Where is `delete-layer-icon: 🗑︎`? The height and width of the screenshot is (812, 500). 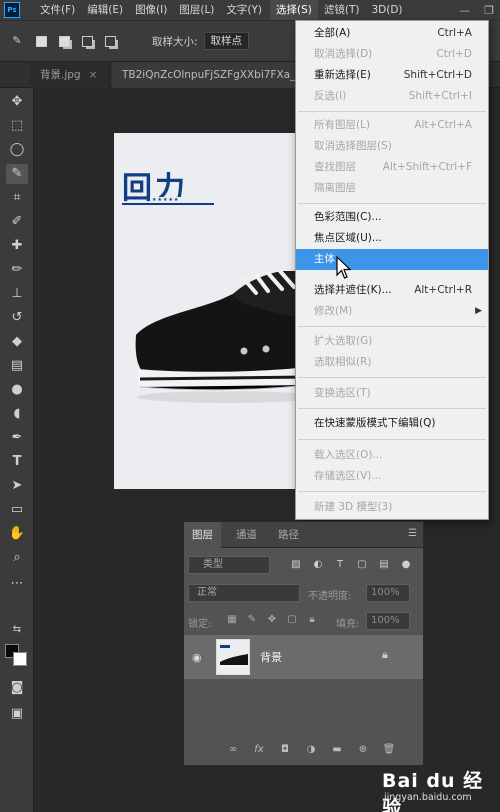
delete-layer-icon: 🗑︎ is located at coordinates (389, 750).